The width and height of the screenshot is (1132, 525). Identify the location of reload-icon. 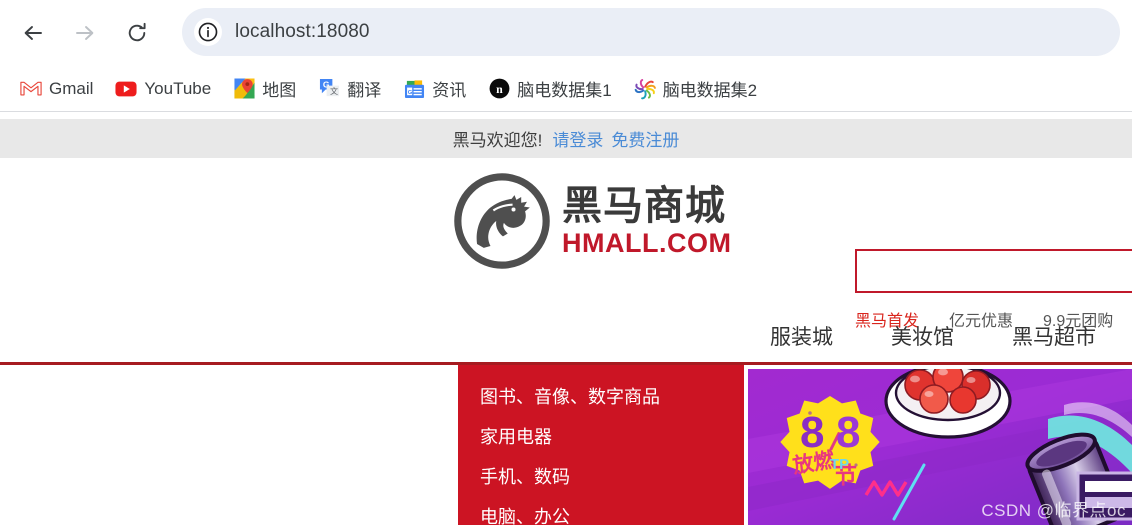
(137, 32).